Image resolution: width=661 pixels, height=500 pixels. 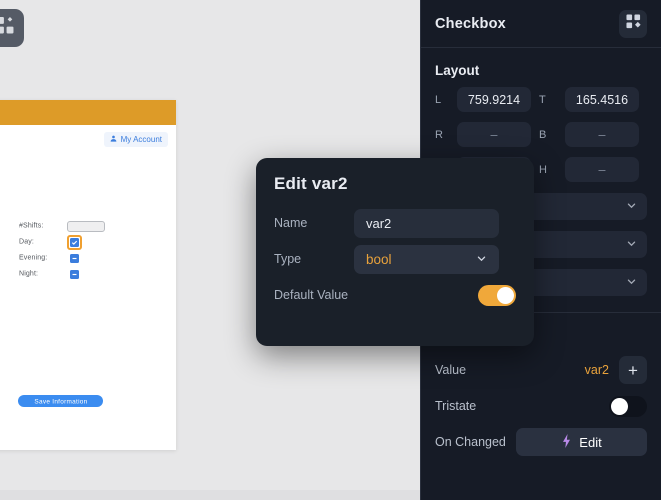 What do you see at coordinates (29, 274) in the screenshot?
I see `night-label: Night:` at bounding box center [29, 274].